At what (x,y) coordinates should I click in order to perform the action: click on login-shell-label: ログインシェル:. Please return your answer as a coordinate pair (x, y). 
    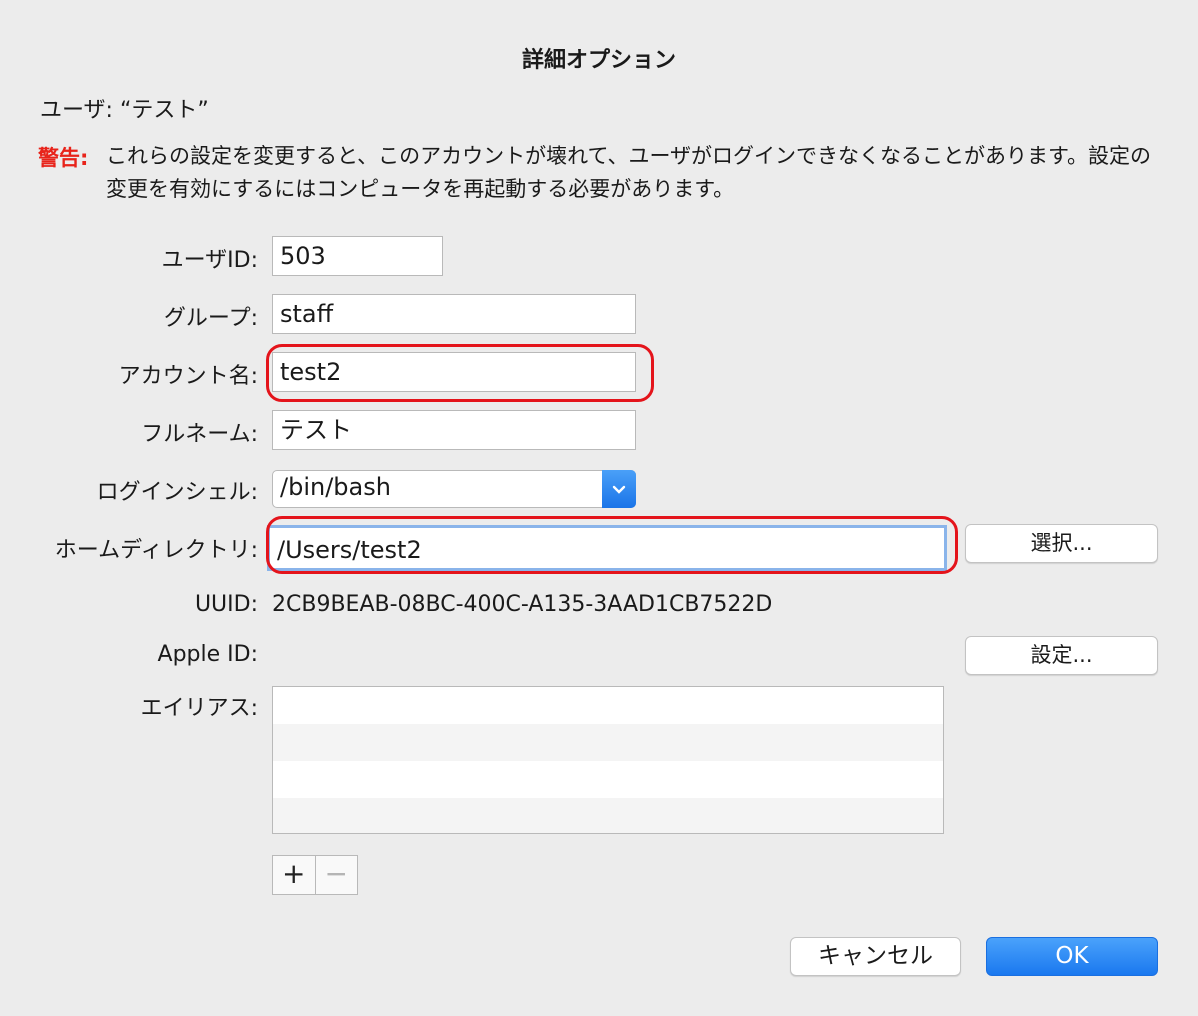
    Looking at the image, I should click on (177, 492).